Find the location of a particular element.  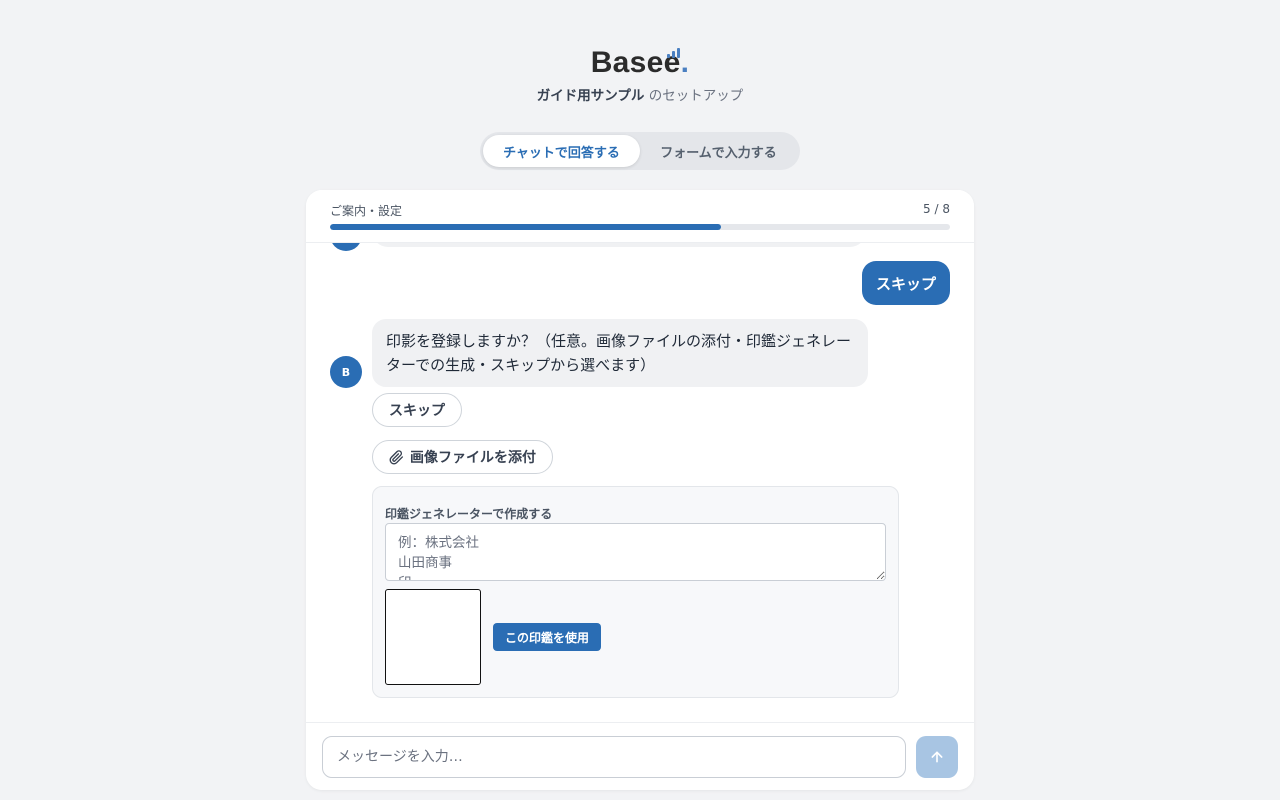

send-button is located at coordinates (937, 757).